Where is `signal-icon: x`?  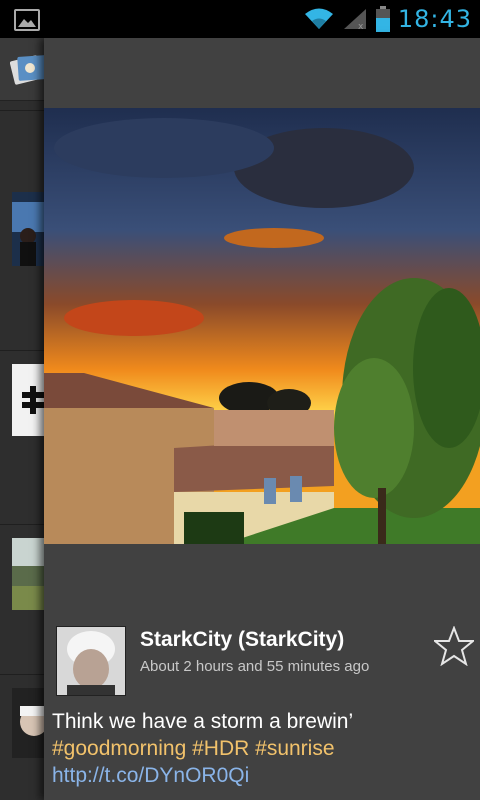
signal-icon: x is located at coordinates (354, 20).